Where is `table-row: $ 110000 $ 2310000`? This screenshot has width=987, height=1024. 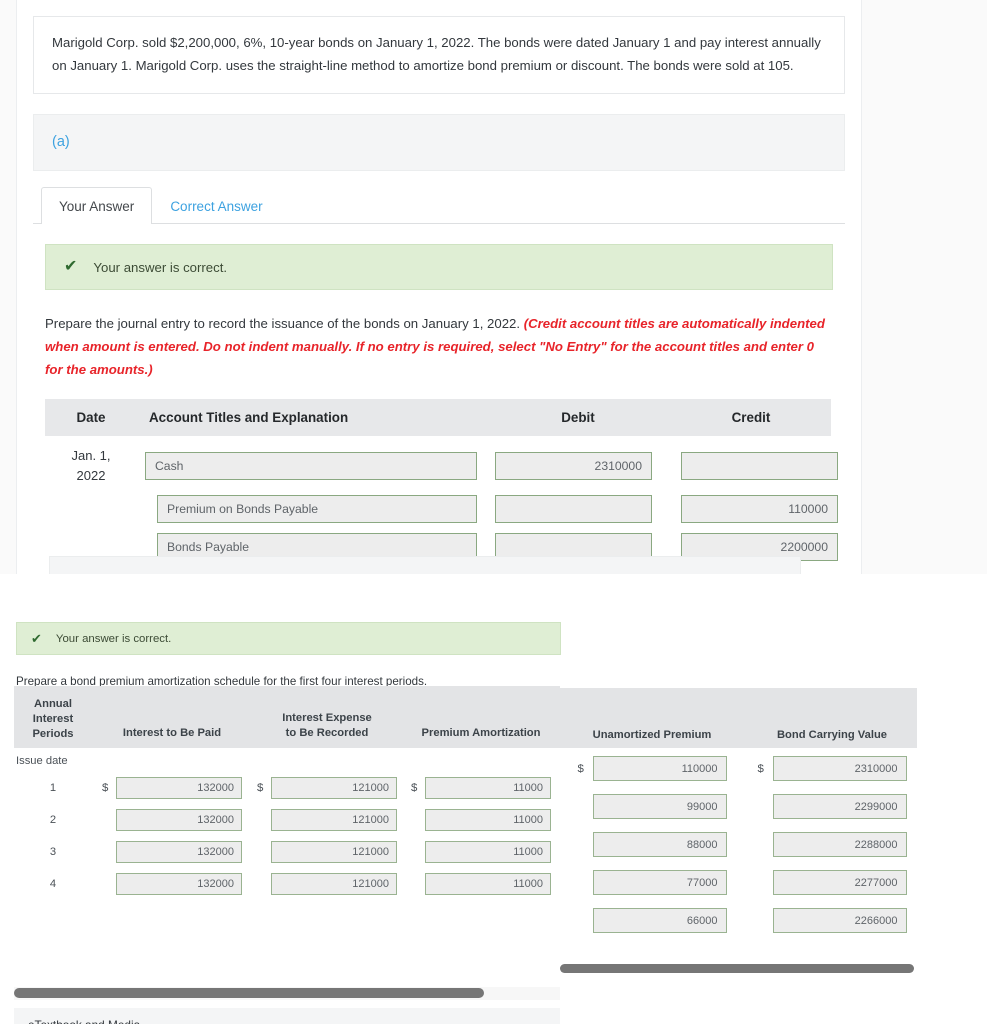
table-row: $ 110000 $ 2310000 is located at coordinates (737, 768).